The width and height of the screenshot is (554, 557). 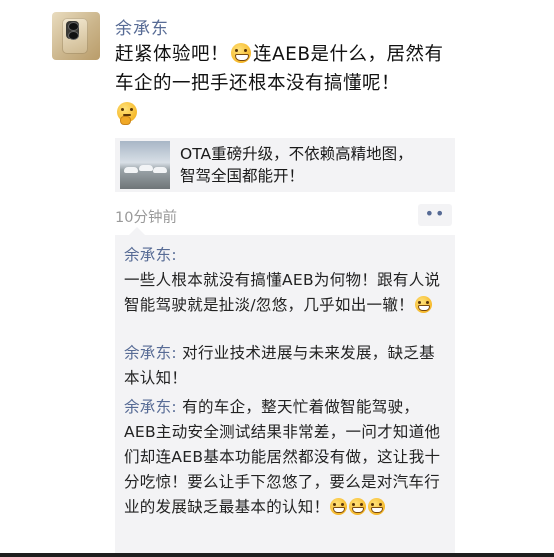 I want to click on more-actions-button: ••, so click(x=435, y=215).